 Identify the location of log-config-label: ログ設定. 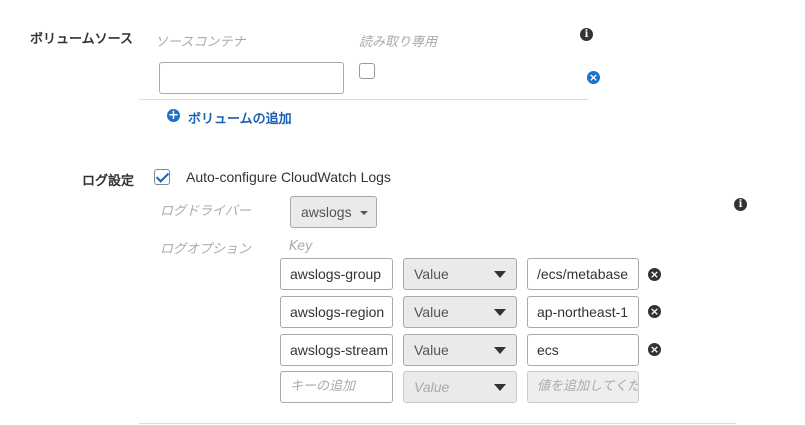
(108, 181).